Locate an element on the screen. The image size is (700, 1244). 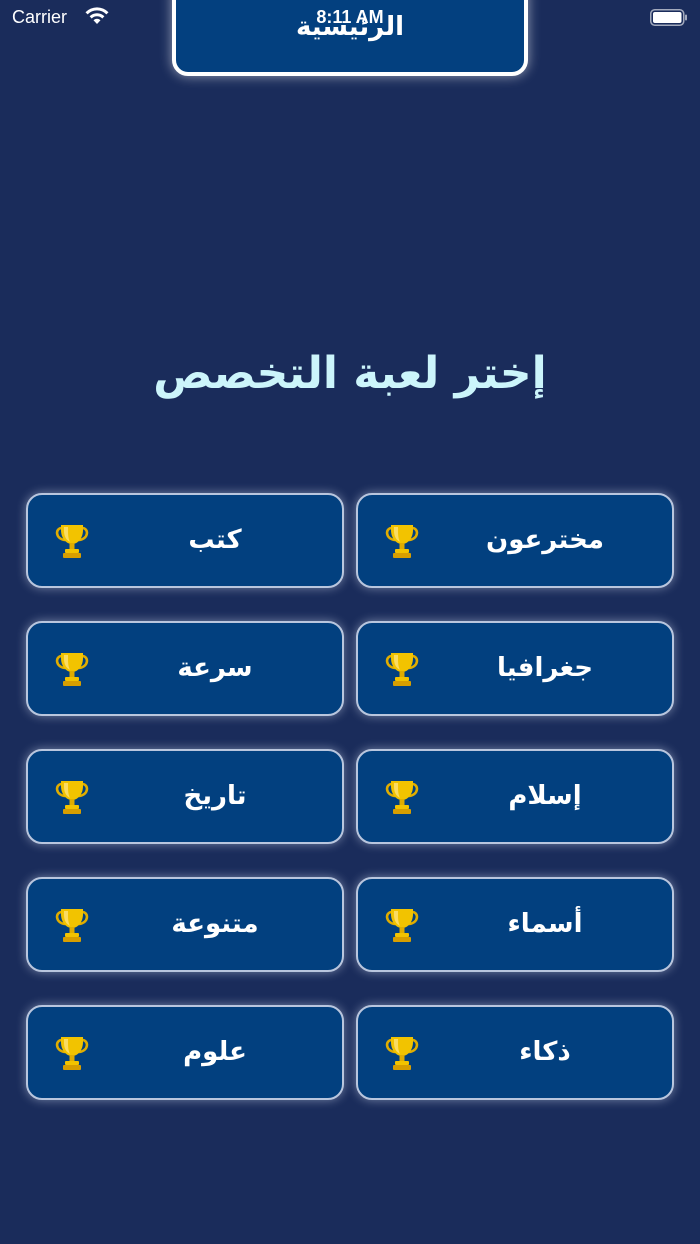
category-label: سرعة is located at coordinates (215, 668).